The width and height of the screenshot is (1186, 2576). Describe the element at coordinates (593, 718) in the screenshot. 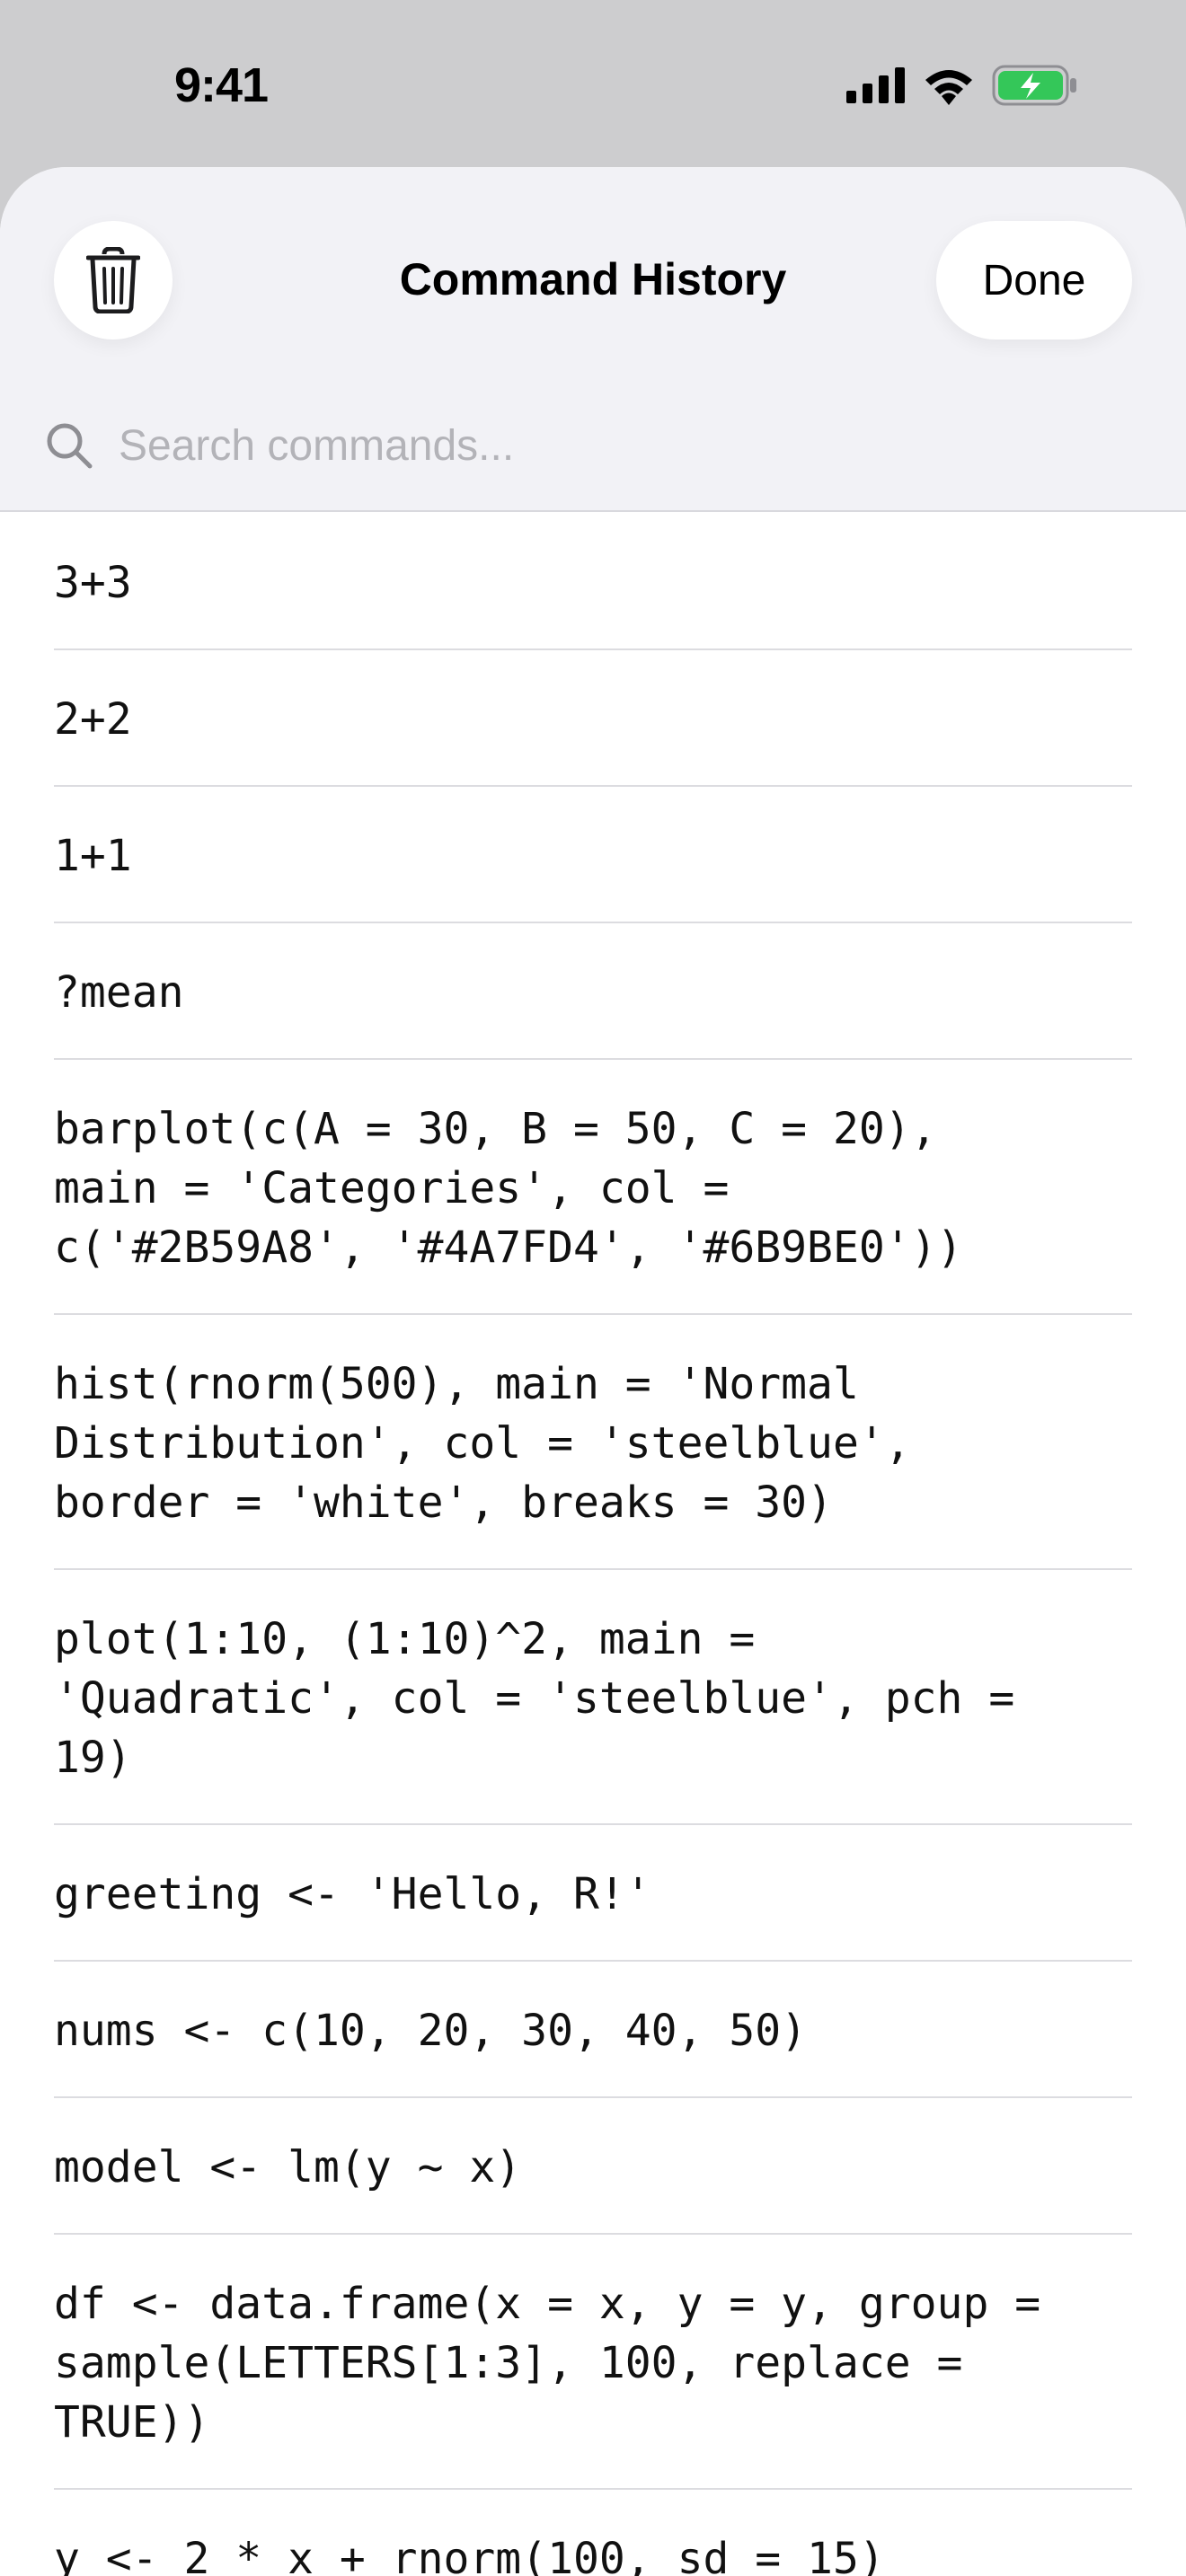

I see `history-item: 2+2` at that location.